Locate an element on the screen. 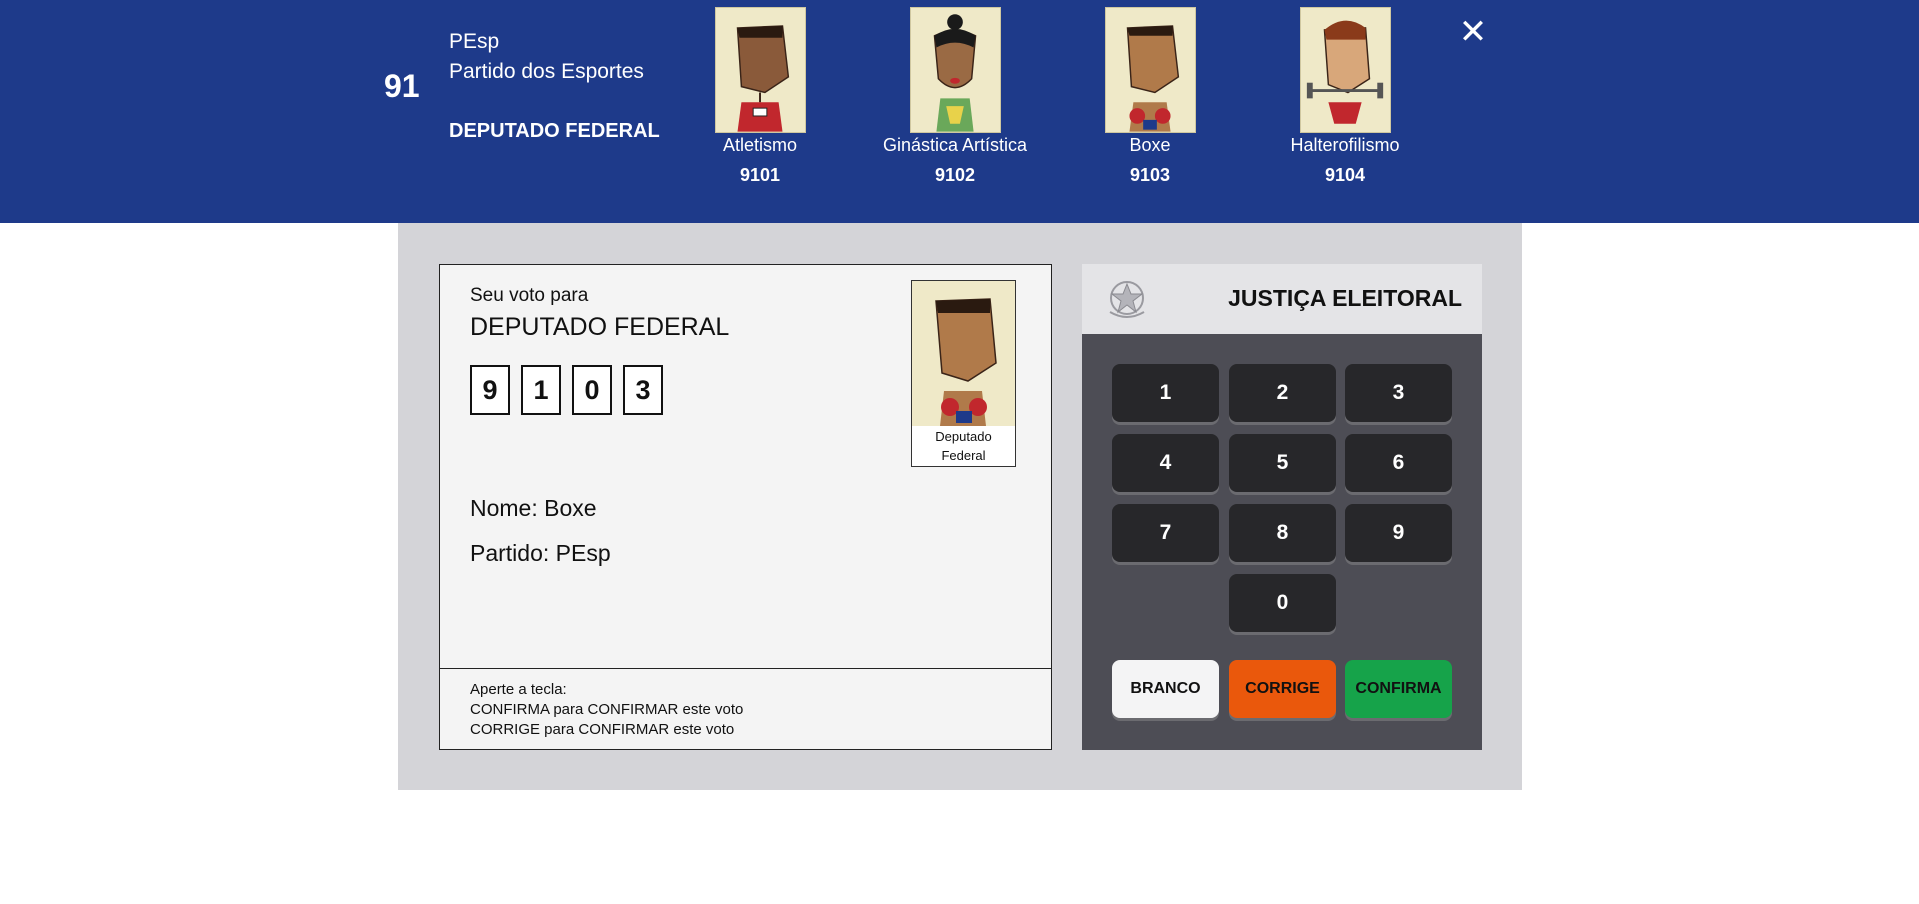 The image size is (1919, 904). caption-line: Federal is located at coordinates (963, 455).